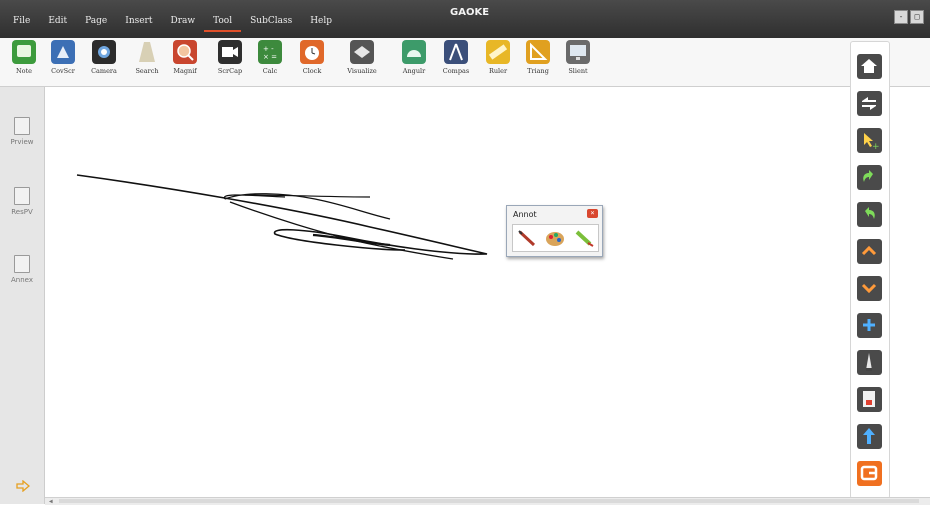 The image size is (930, 505). I want to click on tool-clock: Clock, so click(312, 57).